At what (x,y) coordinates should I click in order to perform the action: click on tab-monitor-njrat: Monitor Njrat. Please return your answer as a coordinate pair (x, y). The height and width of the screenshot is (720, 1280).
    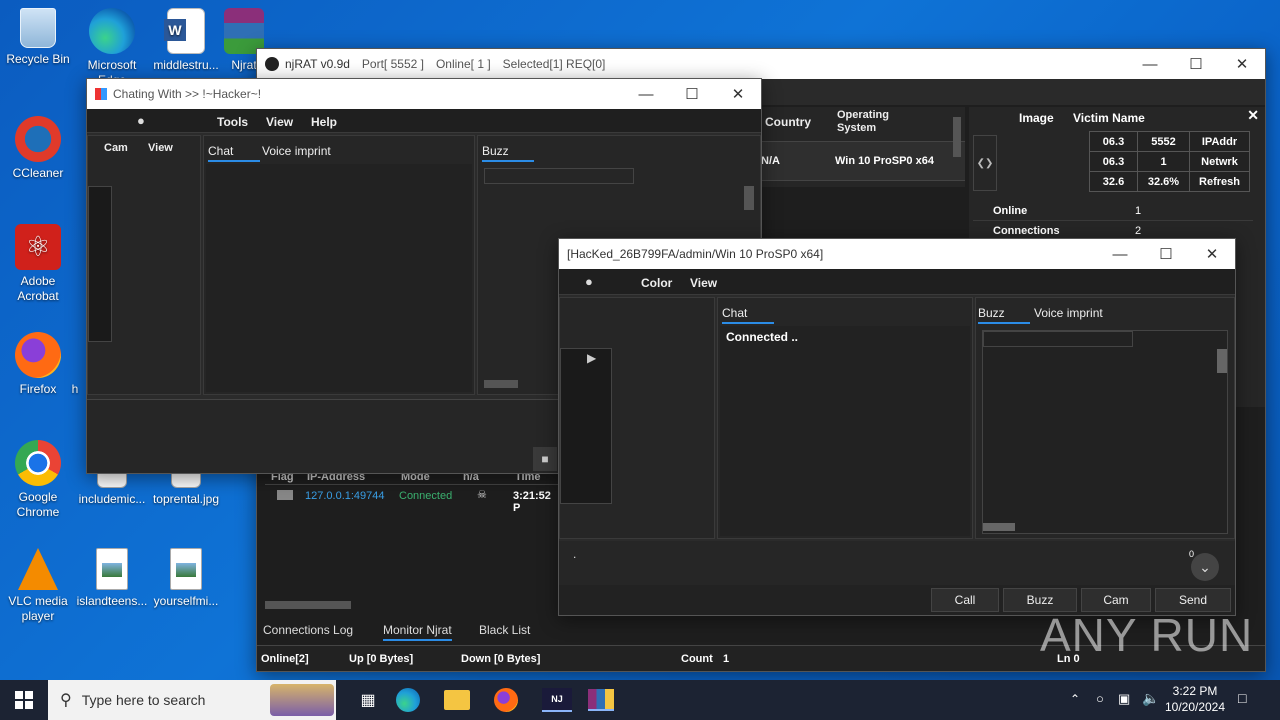
    Looking at the image, I should click on (417, 632).